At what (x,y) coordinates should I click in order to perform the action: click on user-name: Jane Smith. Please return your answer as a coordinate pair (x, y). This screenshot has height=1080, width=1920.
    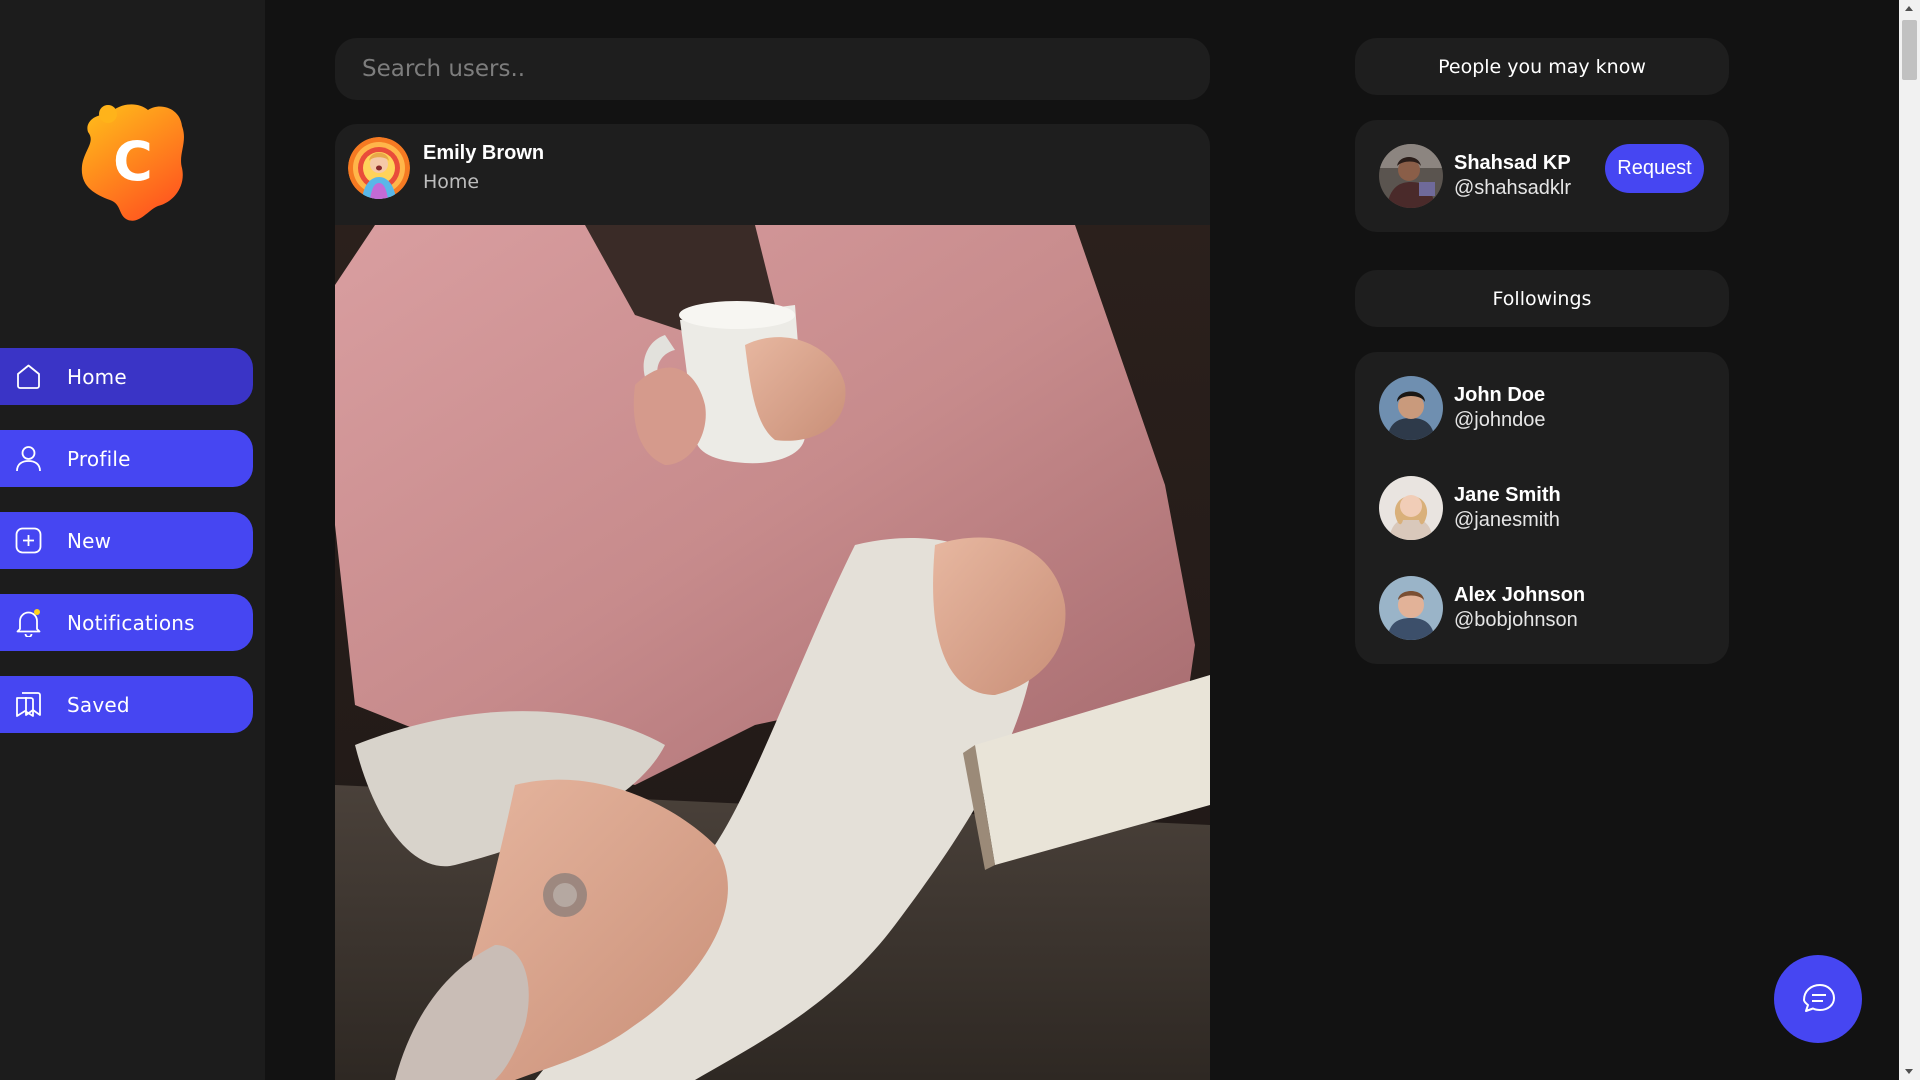
    Looking at the image, I should click on (1507, 495).